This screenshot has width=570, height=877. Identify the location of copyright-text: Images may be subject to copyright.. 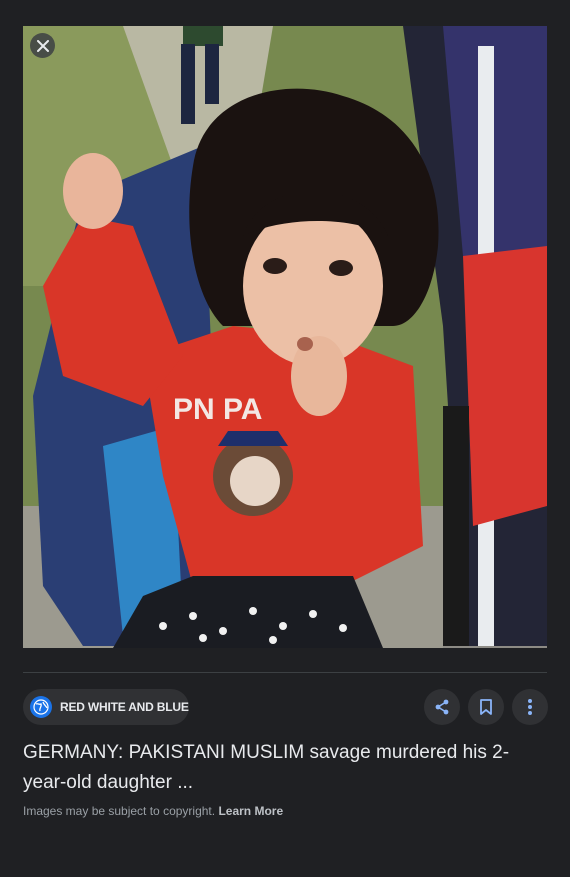
(119, 811).